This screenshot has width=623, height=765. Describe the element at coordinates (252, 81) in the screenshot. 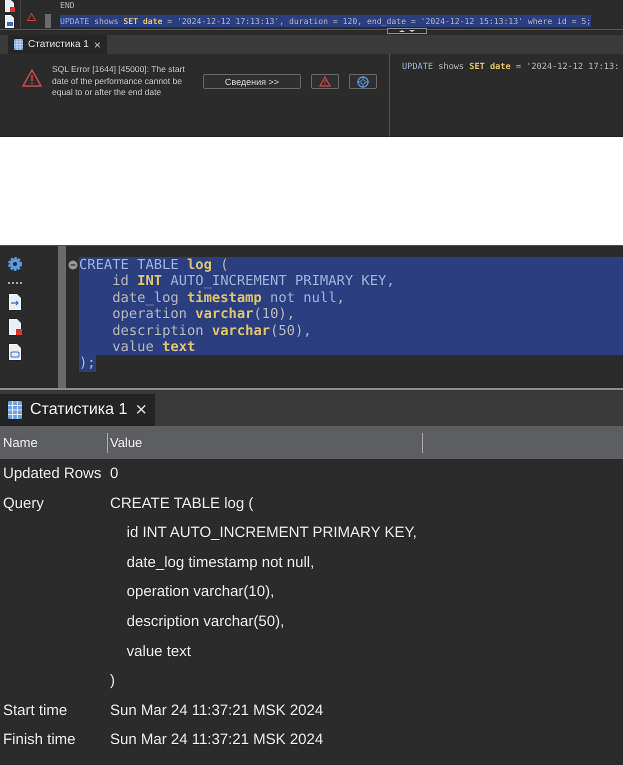

I see `details-button: Сведения >>` at that location.